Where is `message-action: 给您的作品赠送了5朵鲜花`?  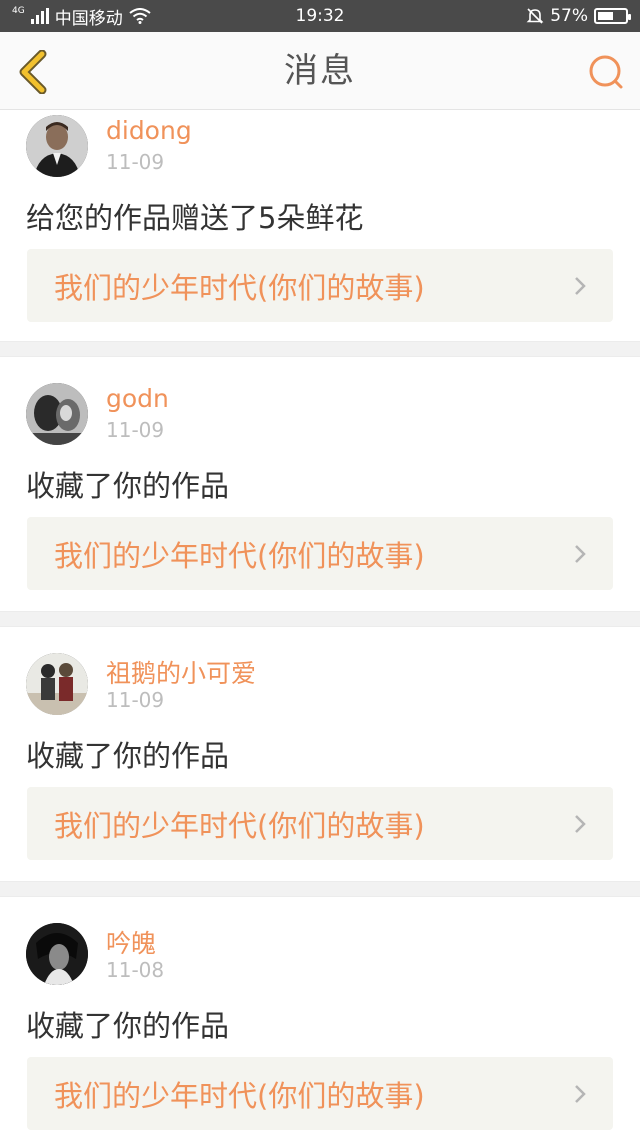 message-action: 给您的作品赠送了5朵鲜花 is located at coordinates (195, 218).